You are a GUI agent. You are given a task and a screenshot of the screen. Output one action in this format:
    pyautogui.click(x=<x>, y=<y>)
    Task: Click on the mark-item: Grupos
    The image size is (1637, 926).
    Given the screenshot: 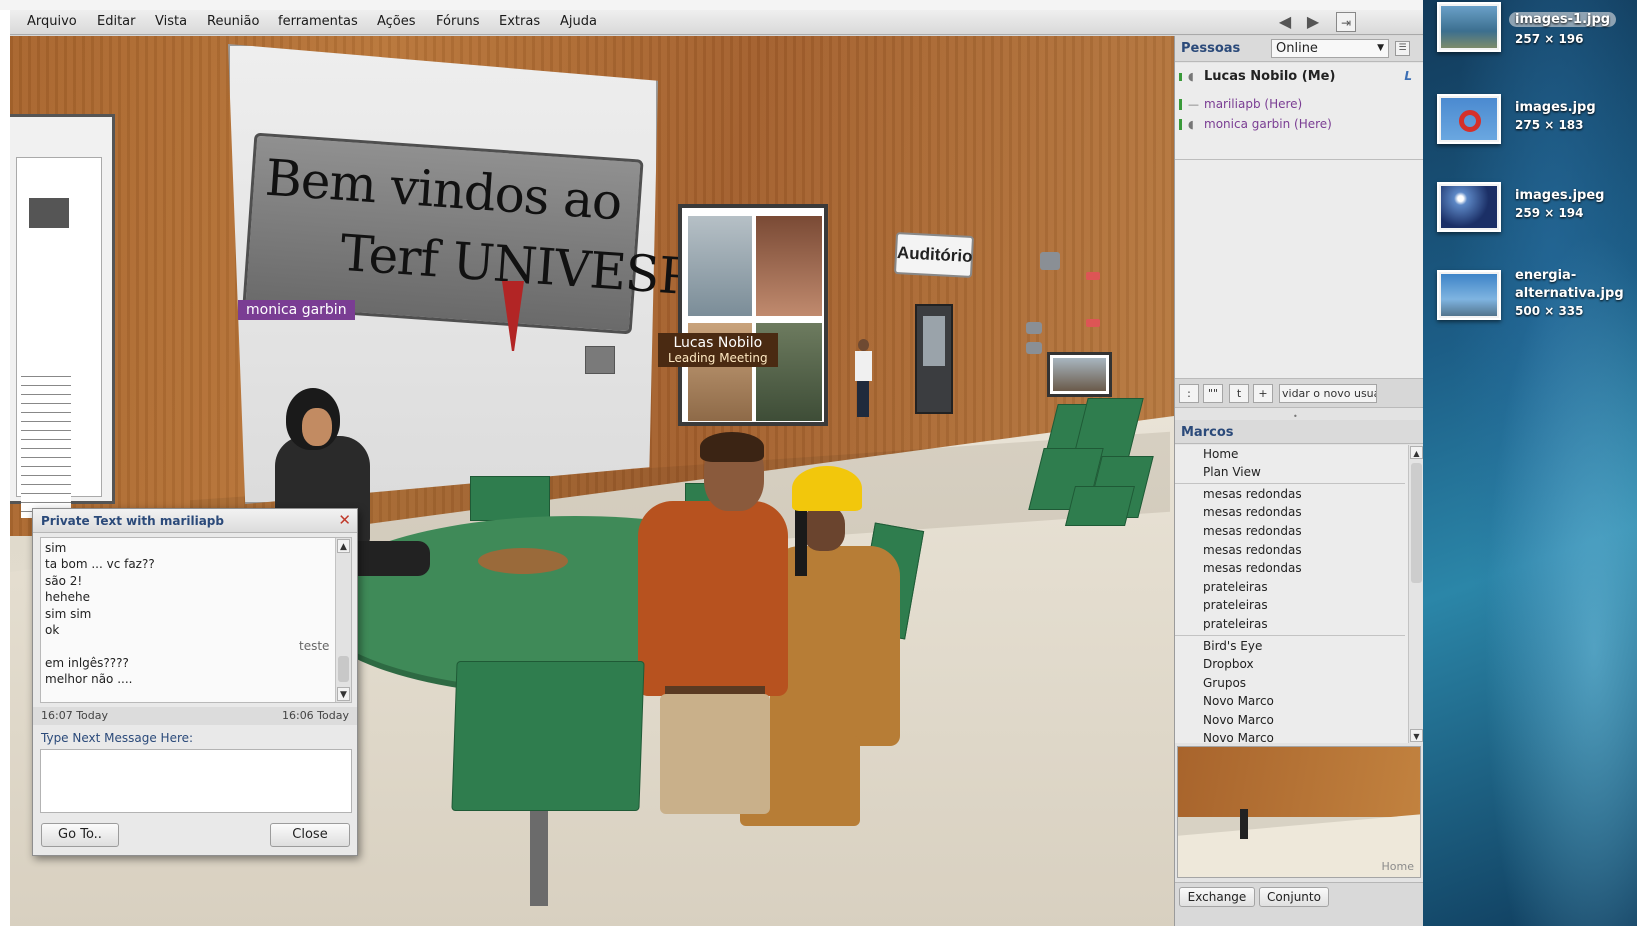 What is the action you would take?
    pyautogui.click(x=1224, y=683)
    